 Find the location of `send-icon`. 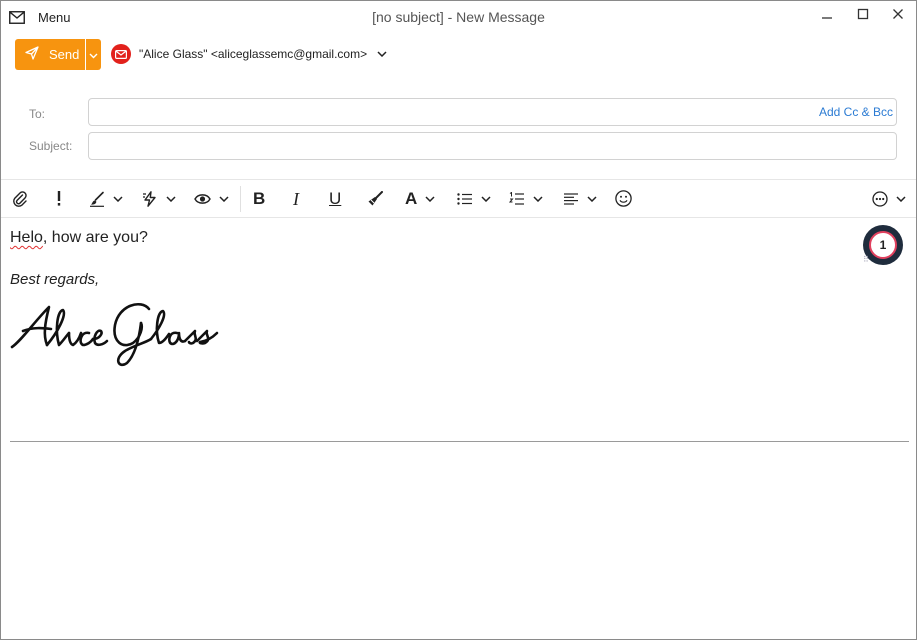

send-icon is located at coordinates (32, 54).